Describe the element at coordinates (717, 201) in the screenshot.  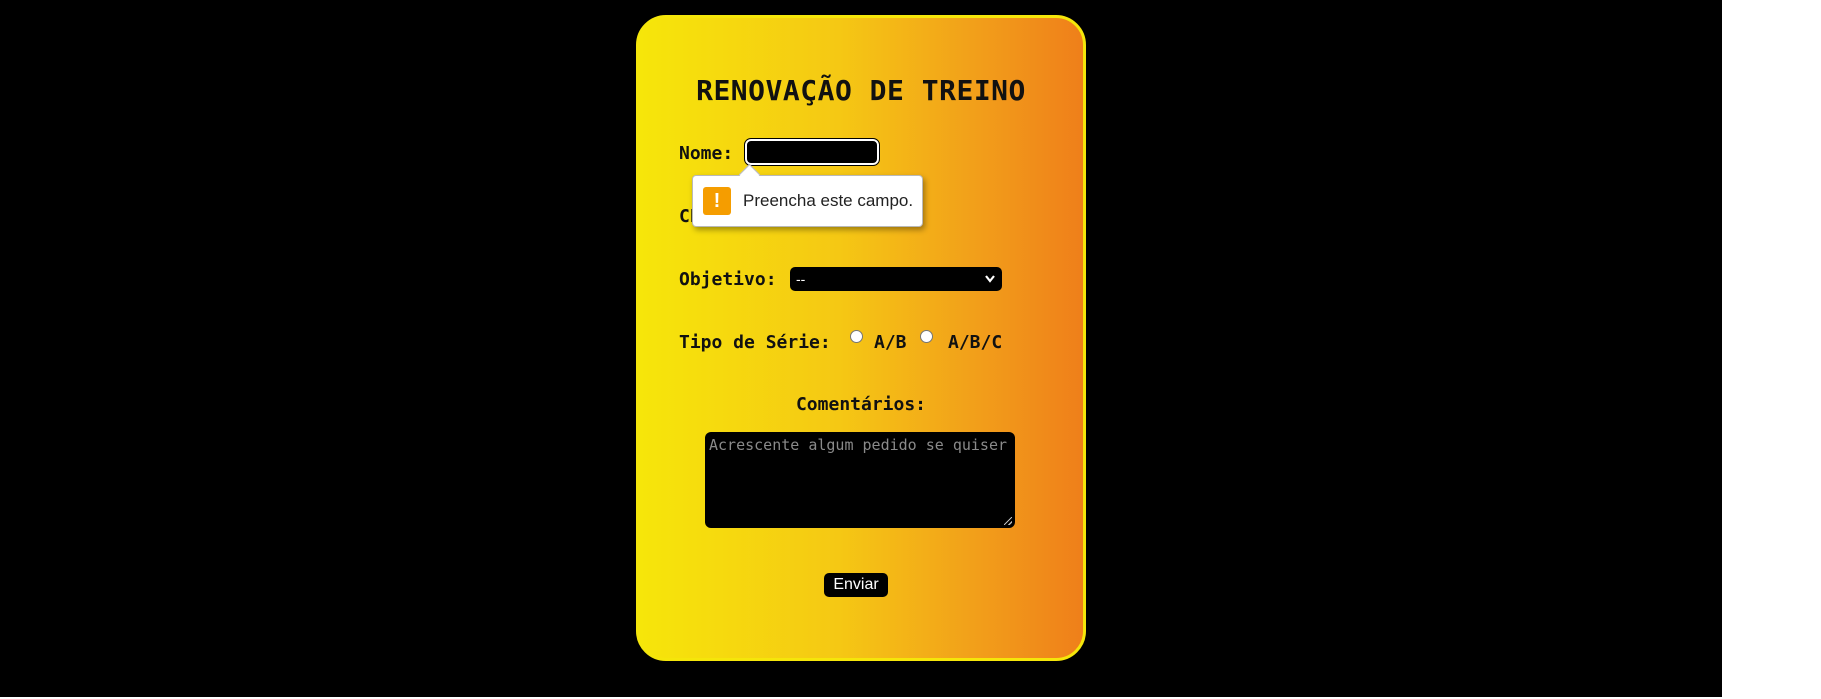
I see `warning-icon: !` at that location.